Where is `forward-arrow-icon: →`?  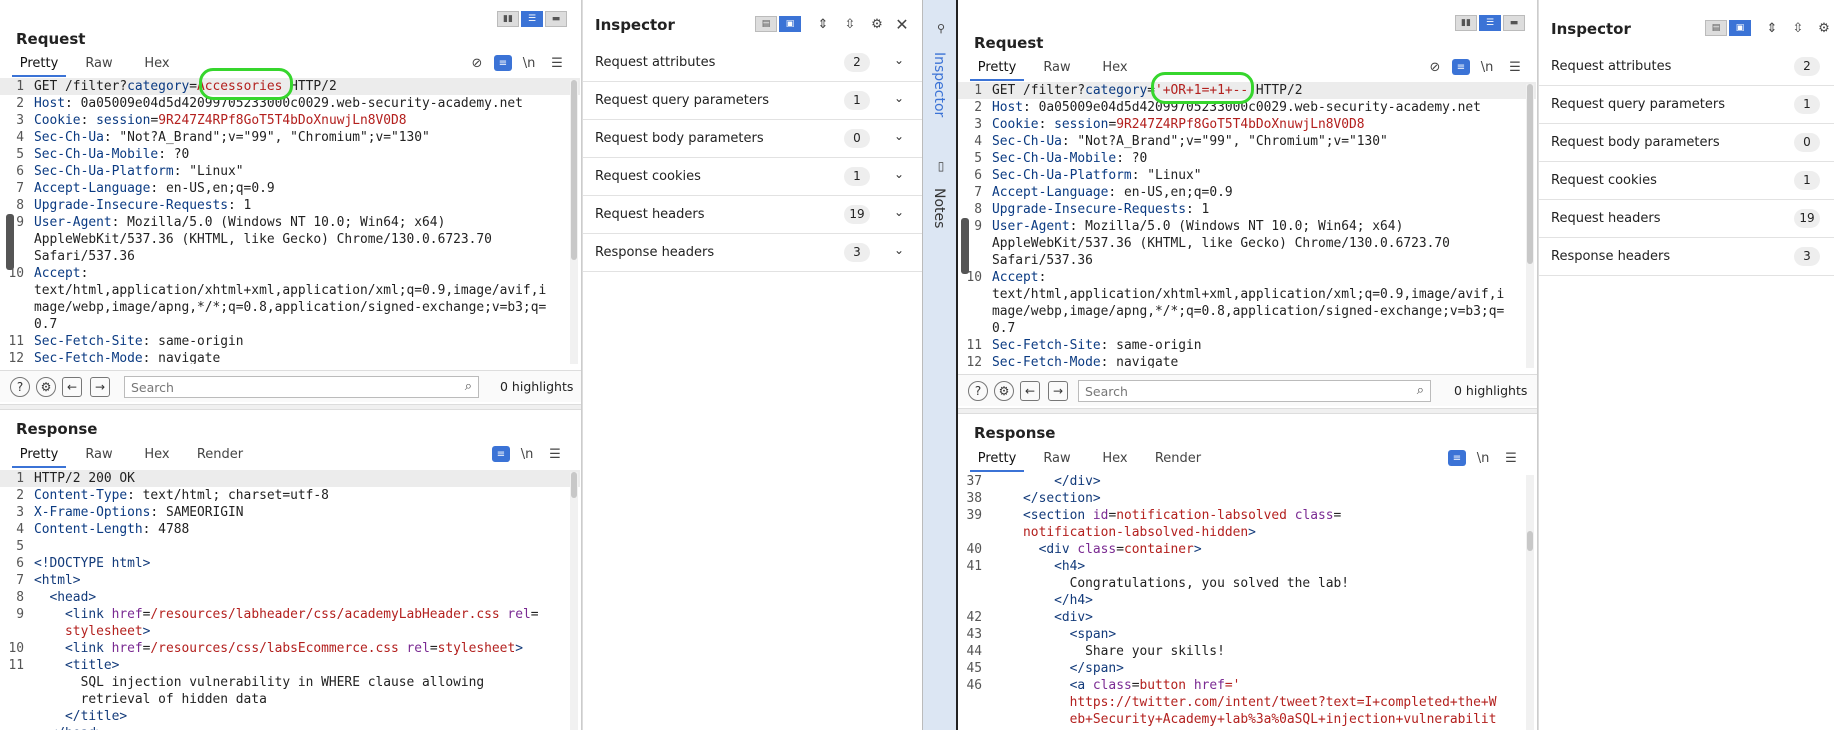
forward-arrow-icon: → is located at coordinates (1058, 391).